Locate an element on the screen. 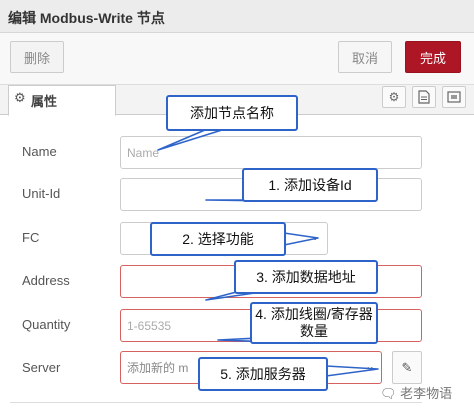 The height and width of the screenshot is (410, 474). watermark-text: 老李物语 is located at coordinates (426, 393).